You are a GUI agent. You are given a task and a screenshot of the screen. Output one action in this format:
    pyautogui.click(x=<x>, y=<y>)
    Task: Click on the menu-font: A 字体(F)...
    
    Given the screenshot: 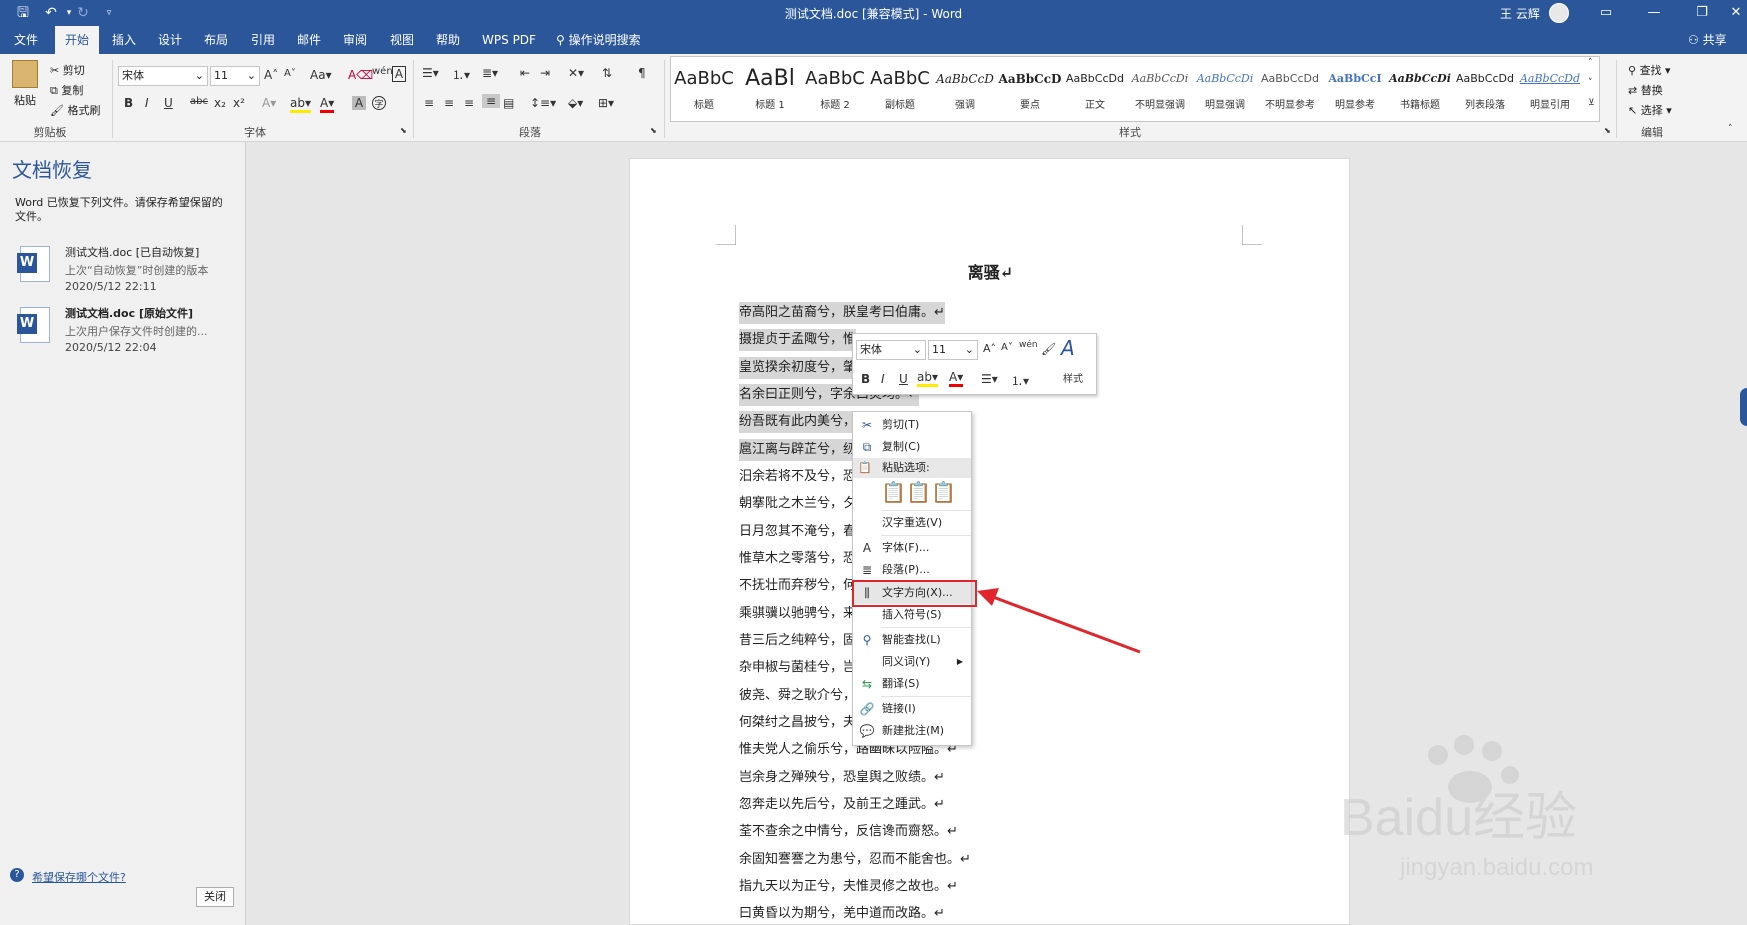 What is the action you would take?
    pyautogui.click(x=912, y=548)
    